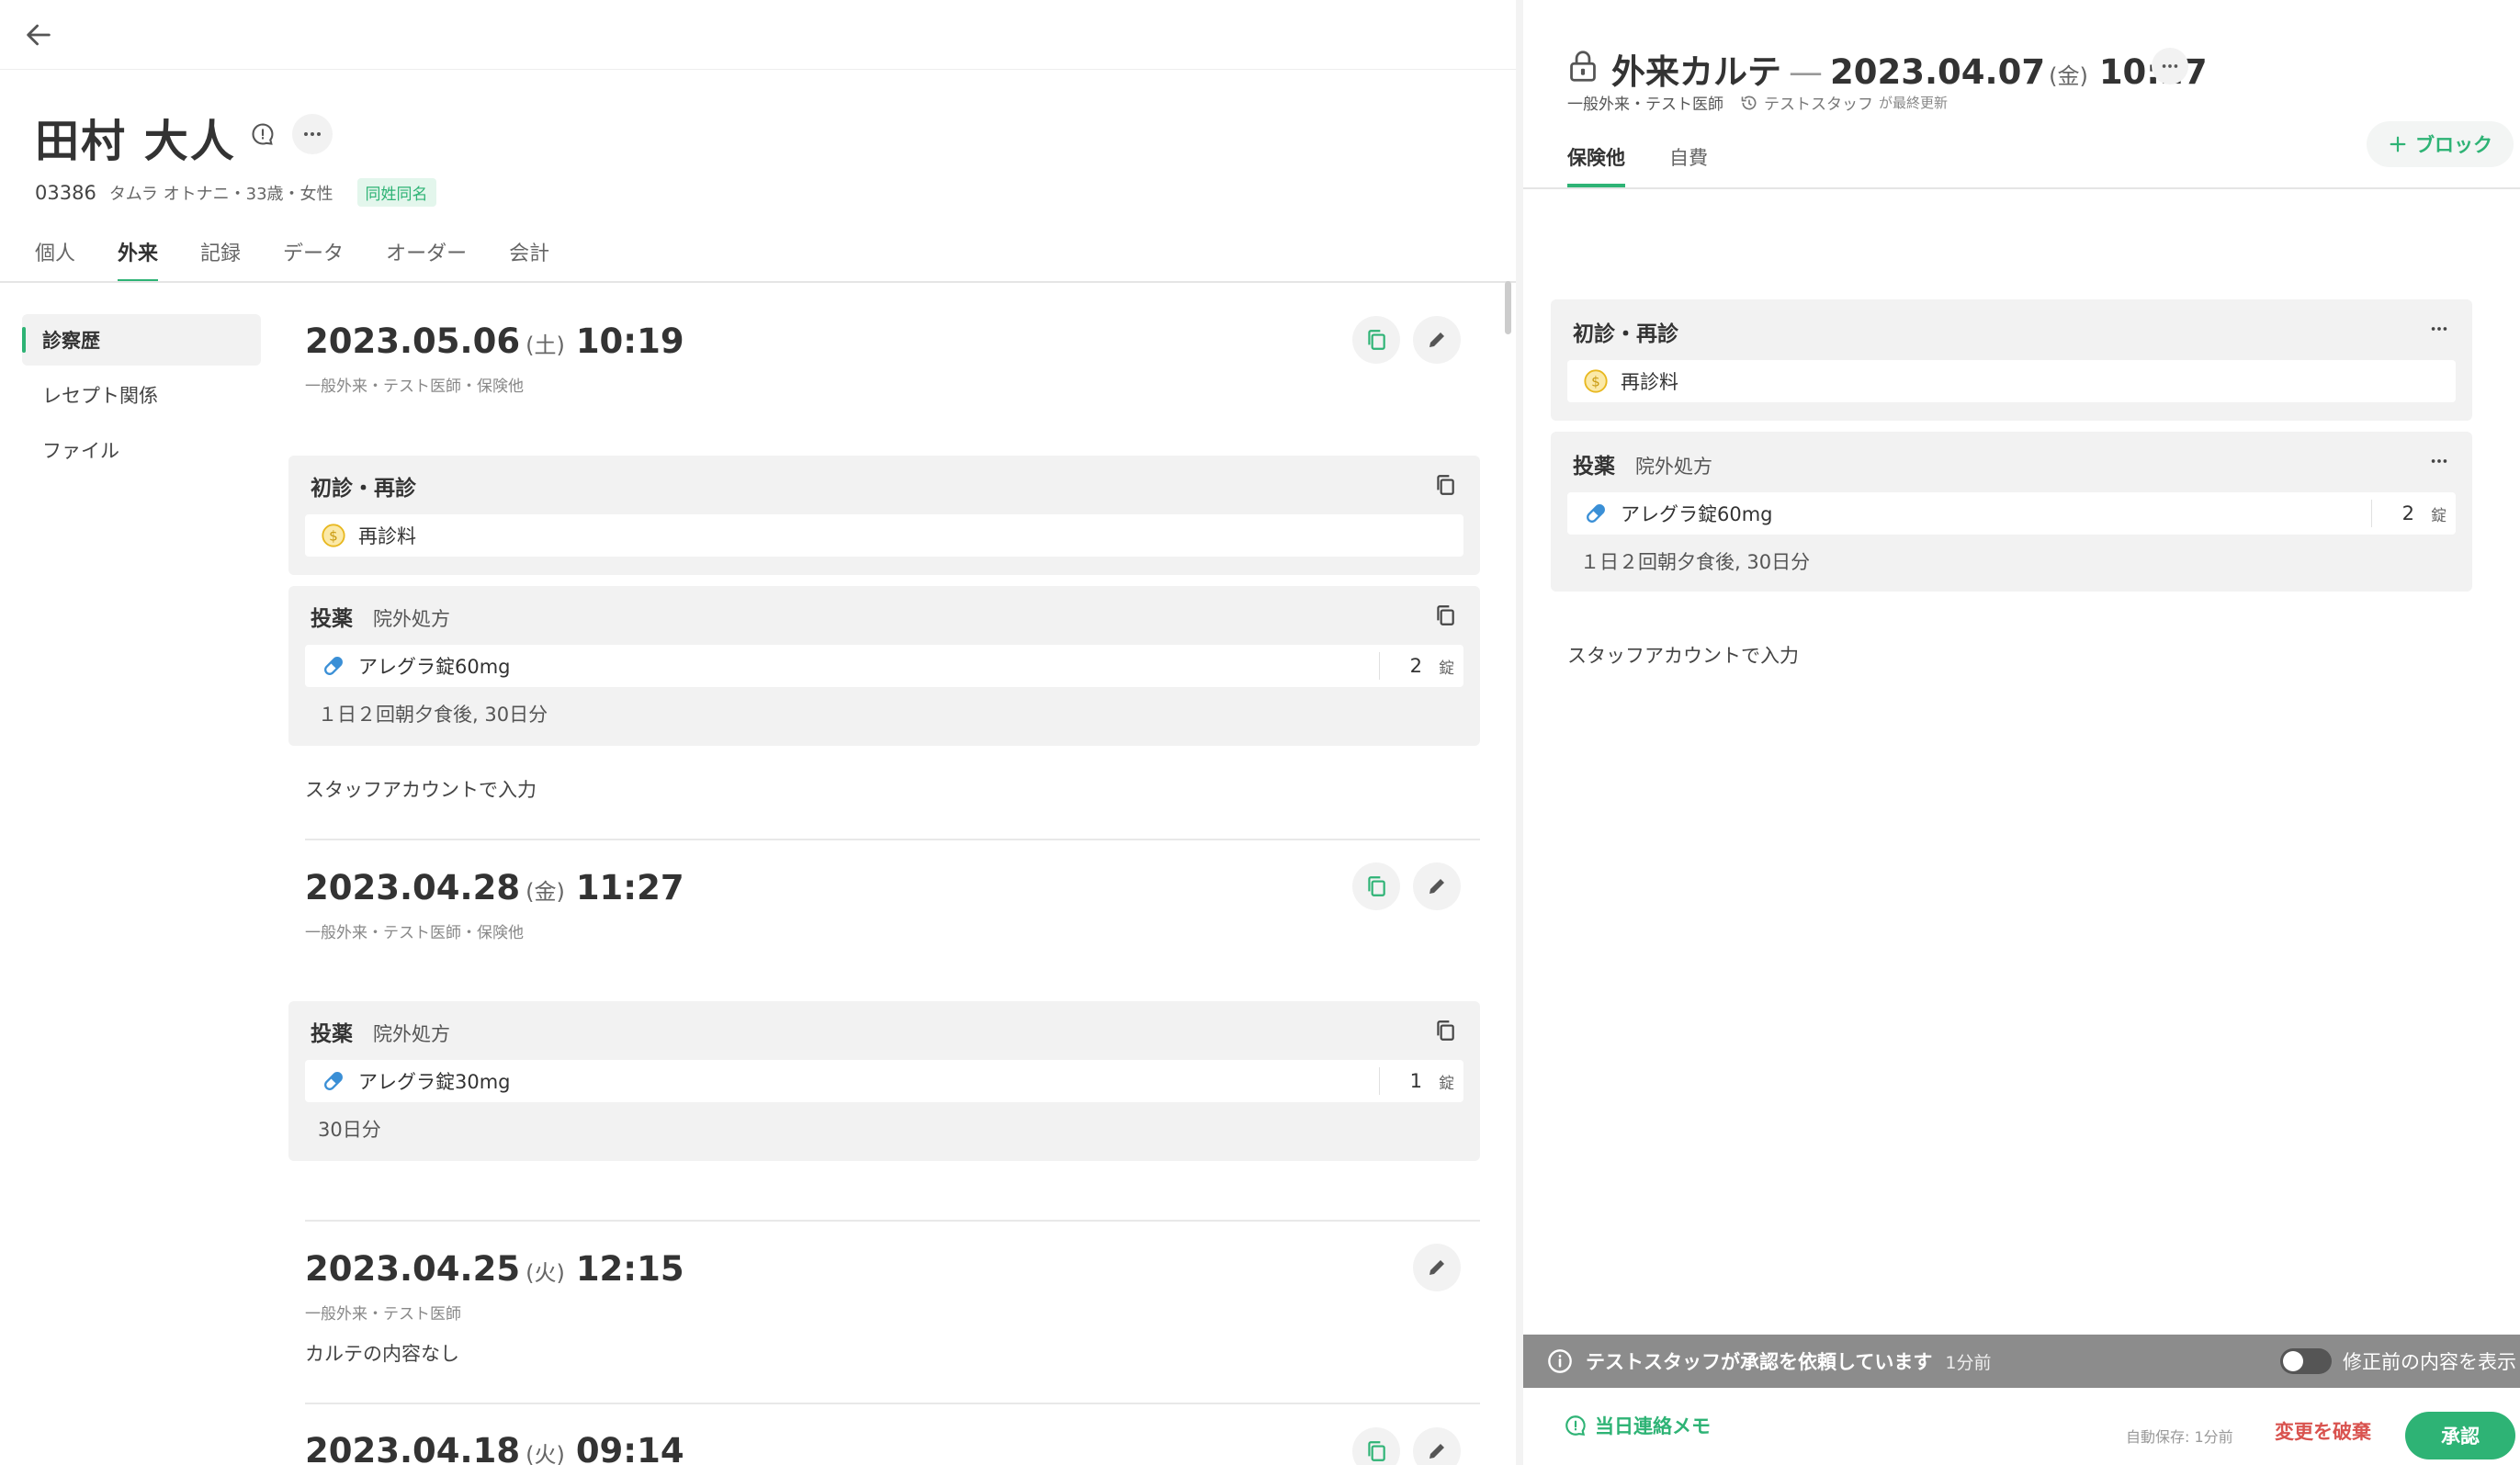 Image resolution: width=2520 pixels, height=1465 pixels. What do you see at coordinates (141, 395) in the screenshot?
I see `sidenav-item-receipt: レセプト関係` at bounding box center [141, 395].